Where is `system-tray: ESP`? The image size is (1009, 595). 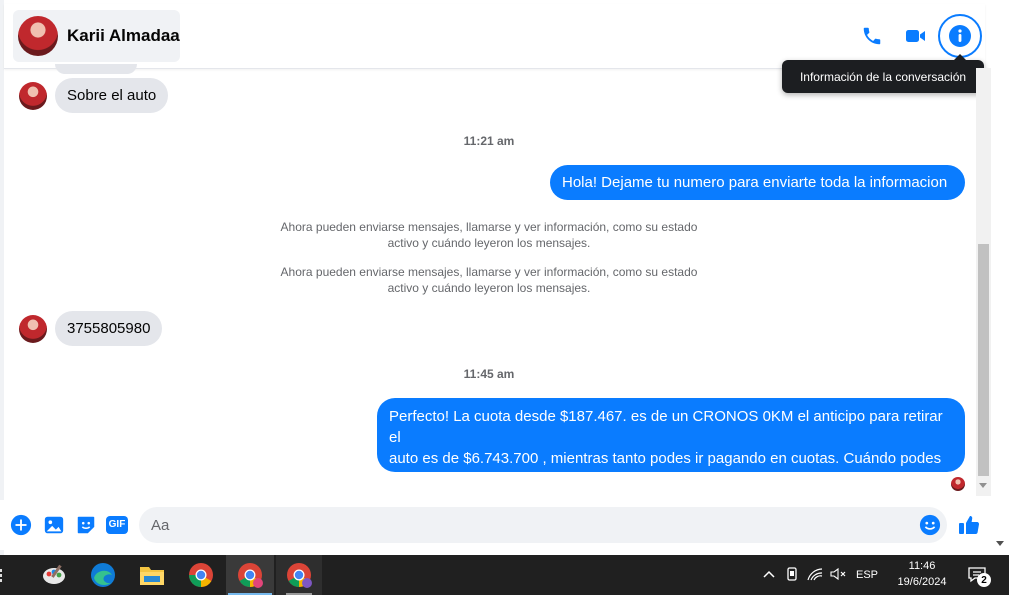
system-tray: ESP is located at coordinates (820, 575).